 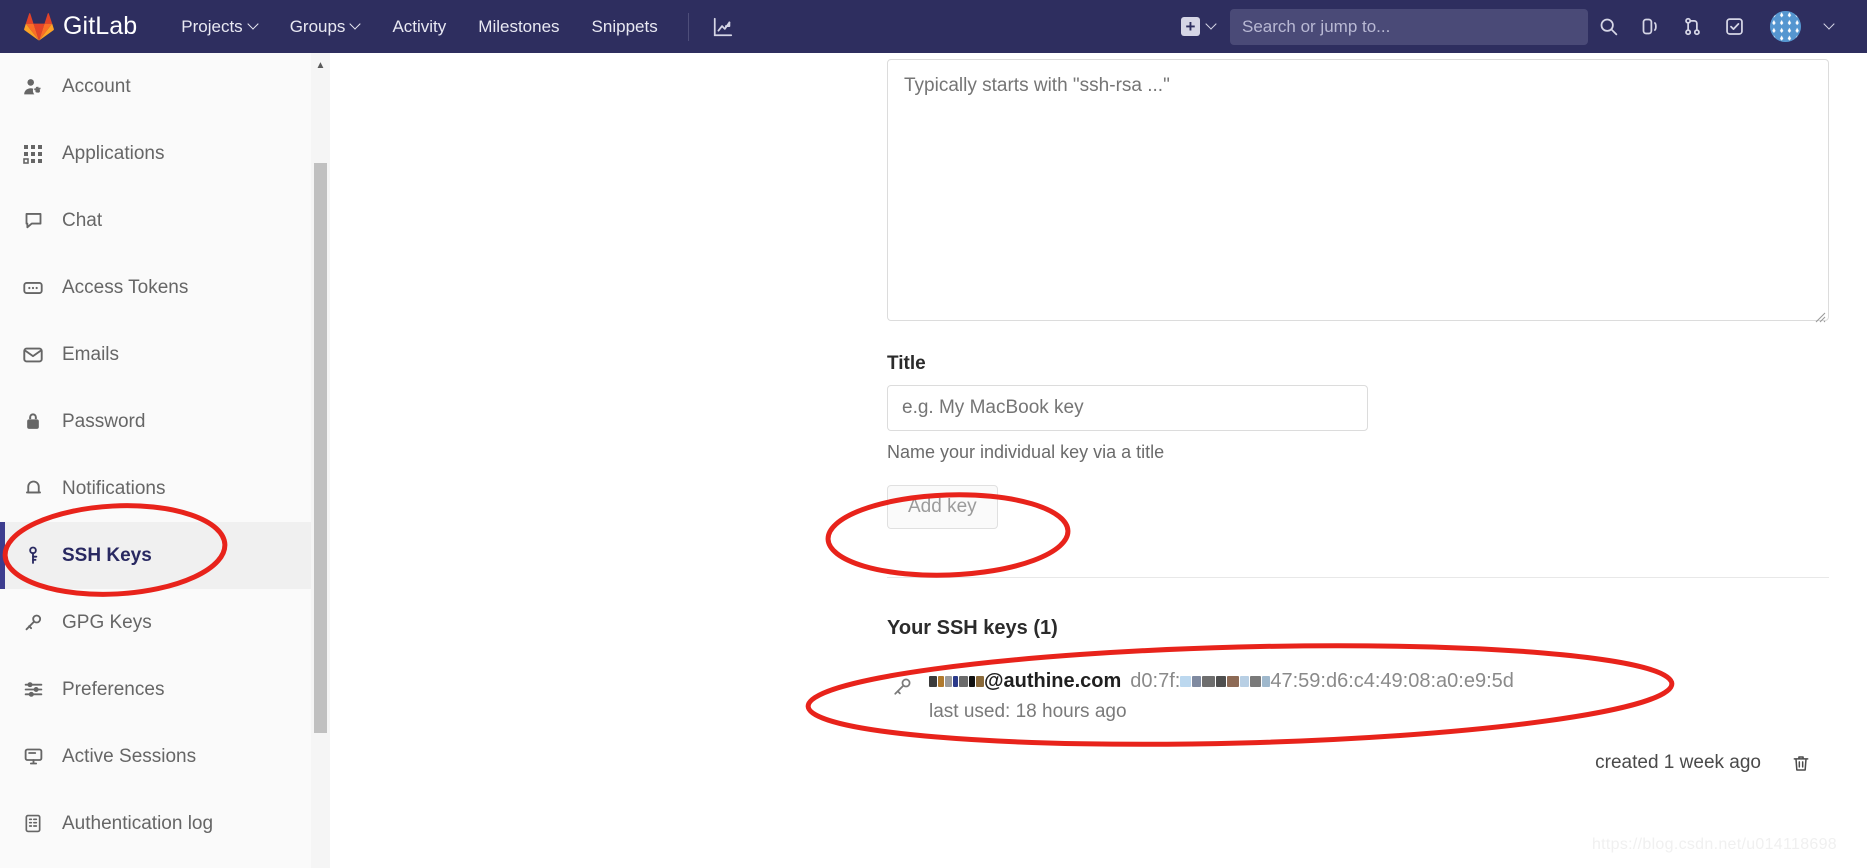 What do you see at coordinates (1026, 452) in the screenshot?
I see `title-help-text: Name your individual key via a title` at bounding box center [1026, 452].